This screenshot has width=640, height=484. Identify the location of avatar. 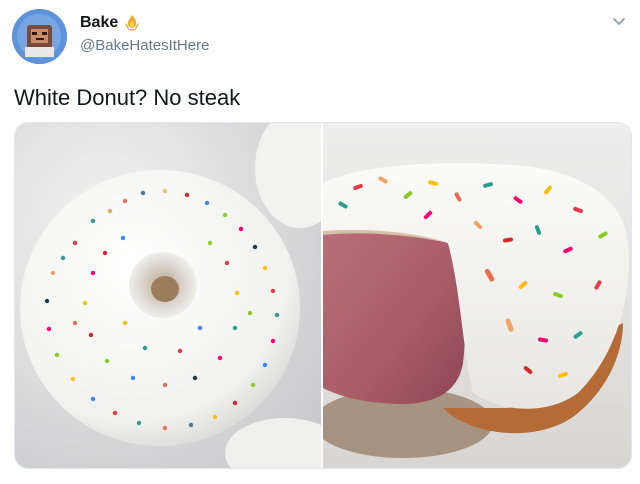
(39, 36).